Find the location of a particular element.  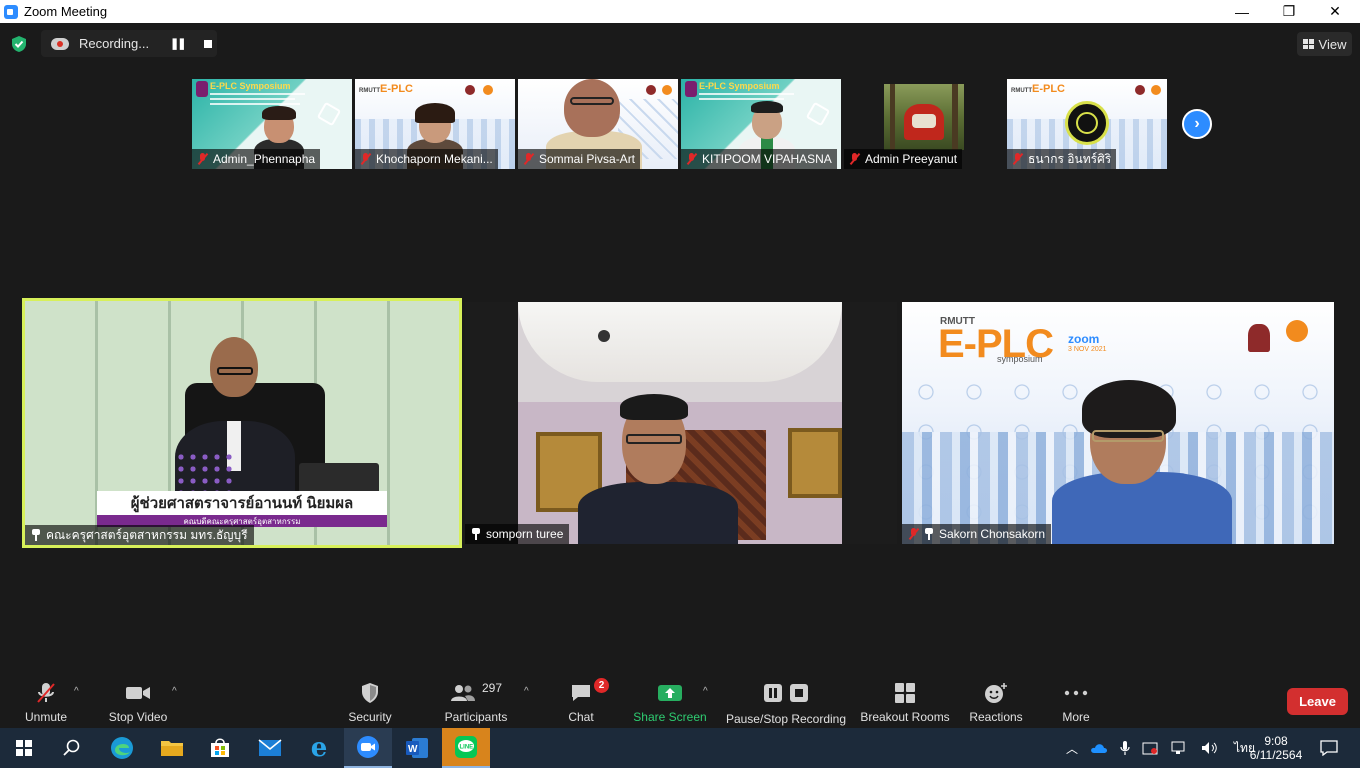

participants-options-caret: ^ is located at coordinates (526, 691).